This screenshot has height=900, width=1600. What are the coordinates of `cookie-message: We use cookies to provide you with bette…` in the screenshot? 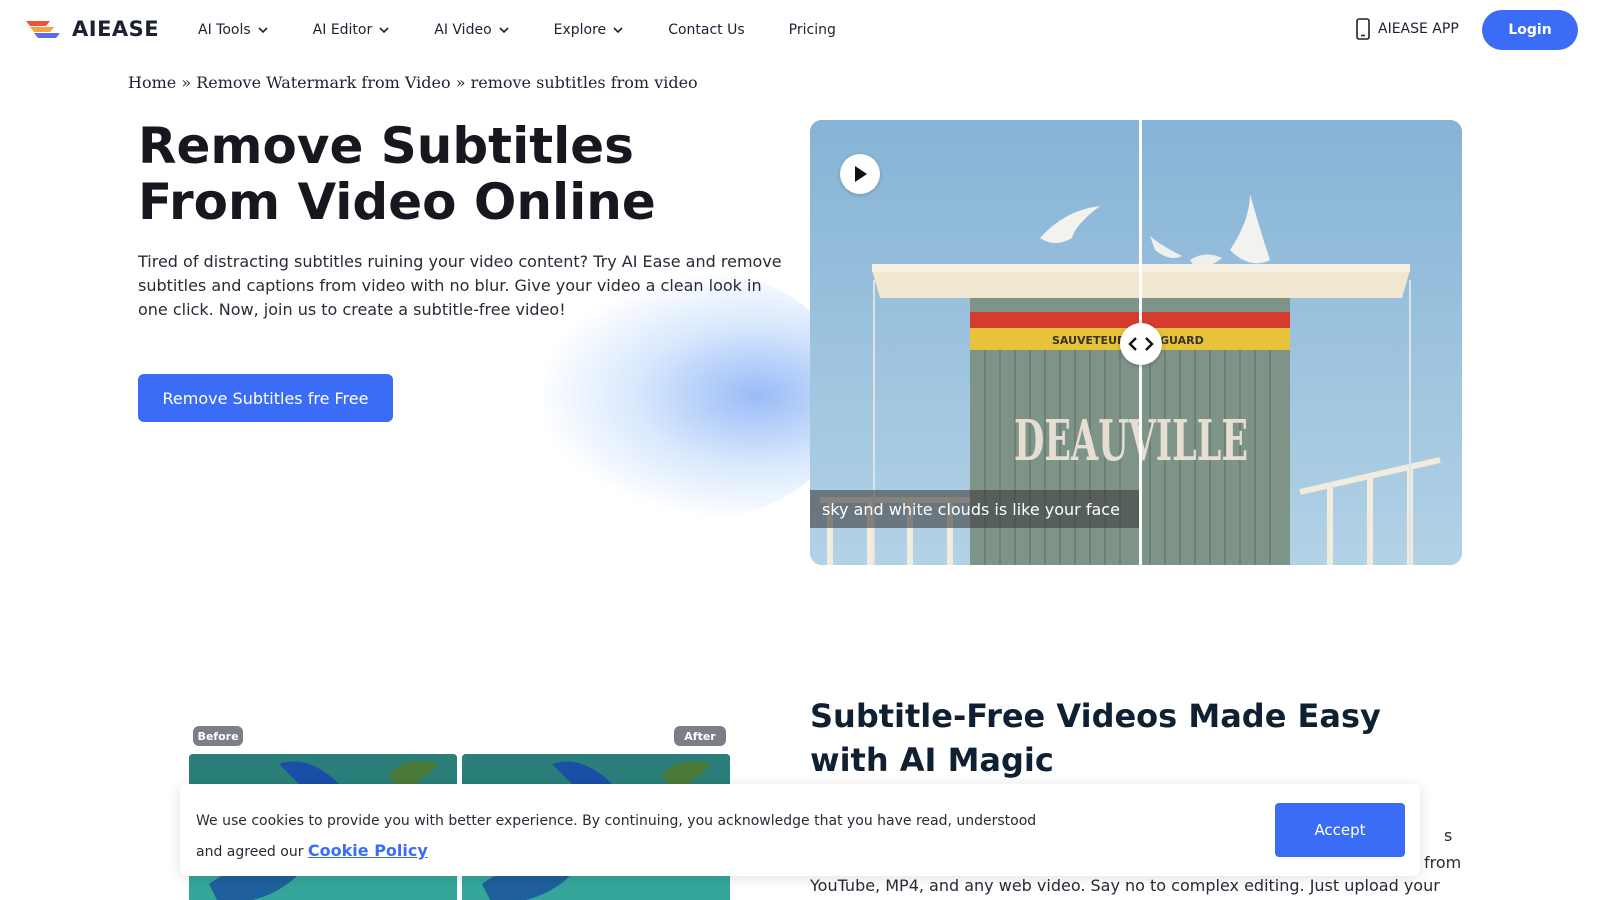 It's located at (626, 836).